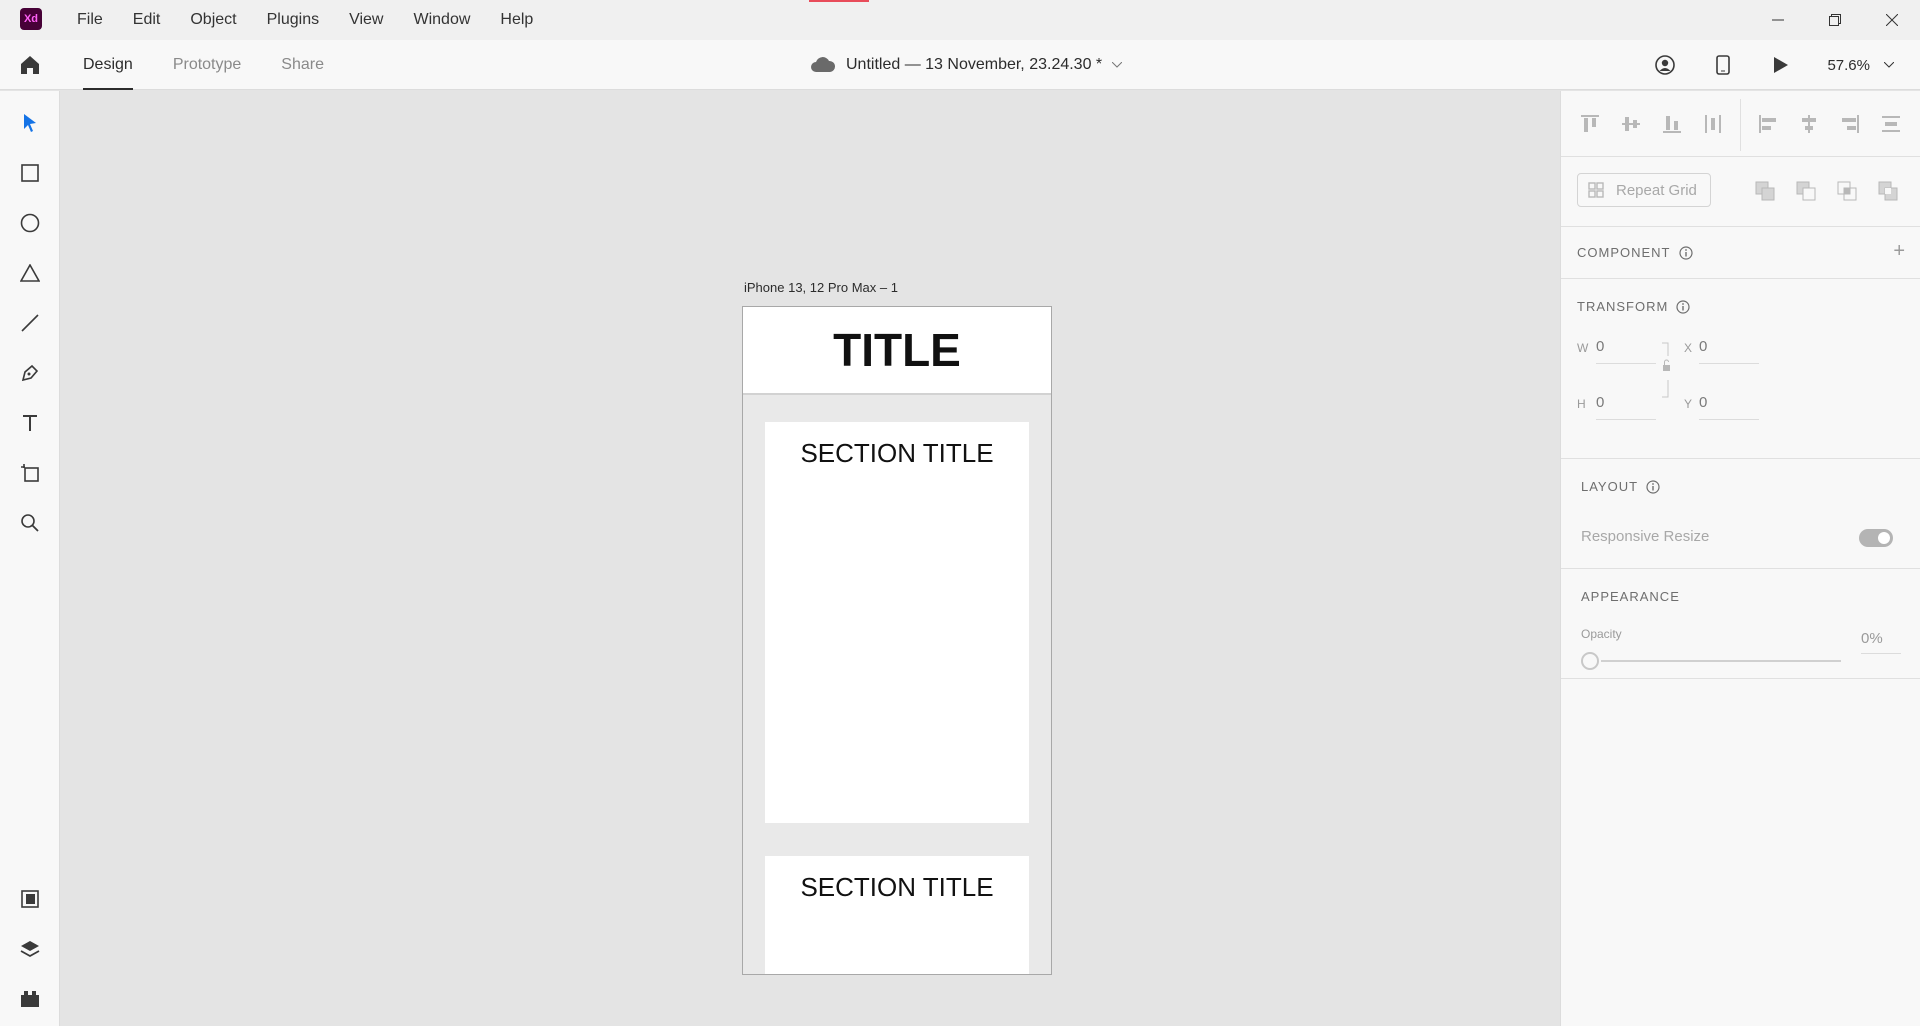  I want to click on left-toolbar, so click(30, 558).